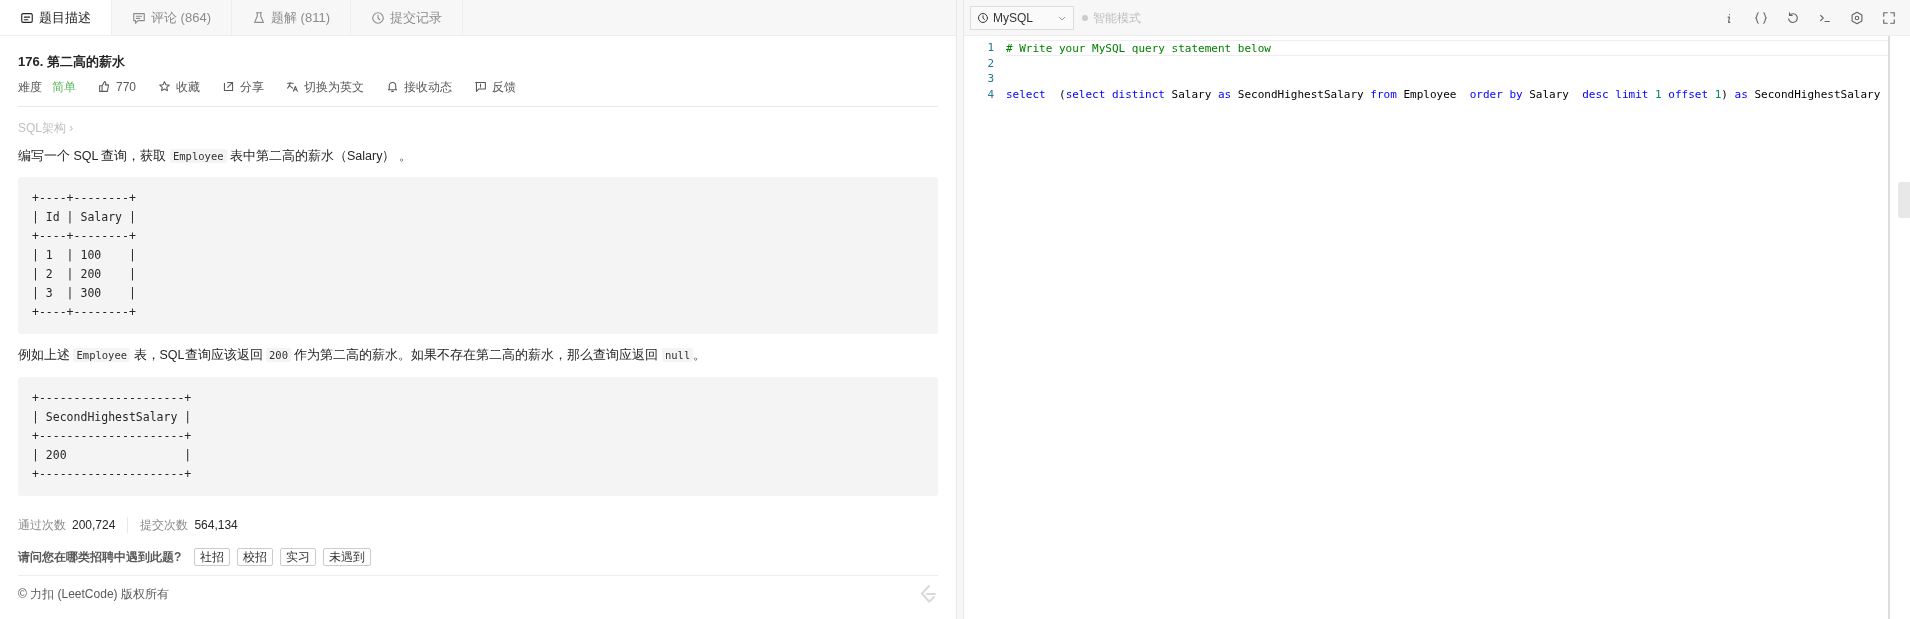 This screenshot has height=619, width=1910. Describe the element at coordinates (100, 557) in the screenshot. I see `question-text: 请问您在哪类招聘中遇到此题?` at that location.